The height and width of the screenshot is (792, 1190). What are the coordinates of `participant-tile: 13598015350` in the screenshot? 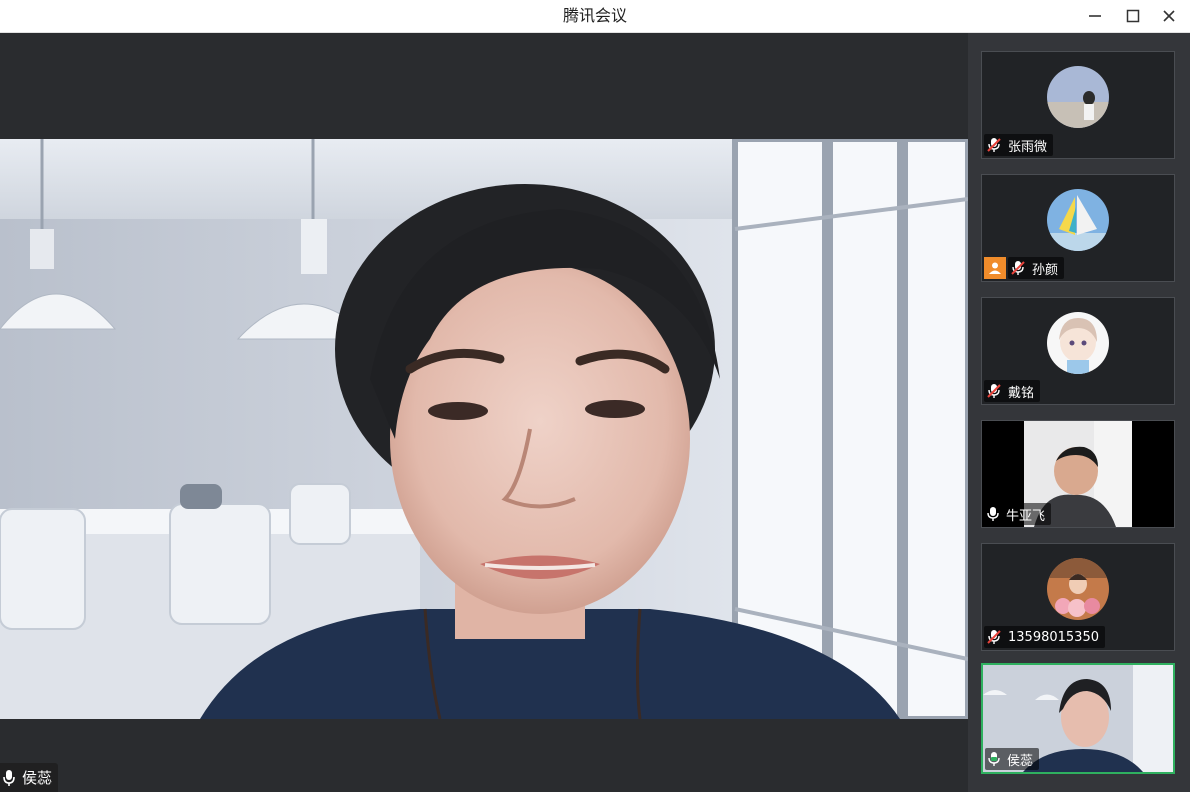 It's located at (1078, 597).